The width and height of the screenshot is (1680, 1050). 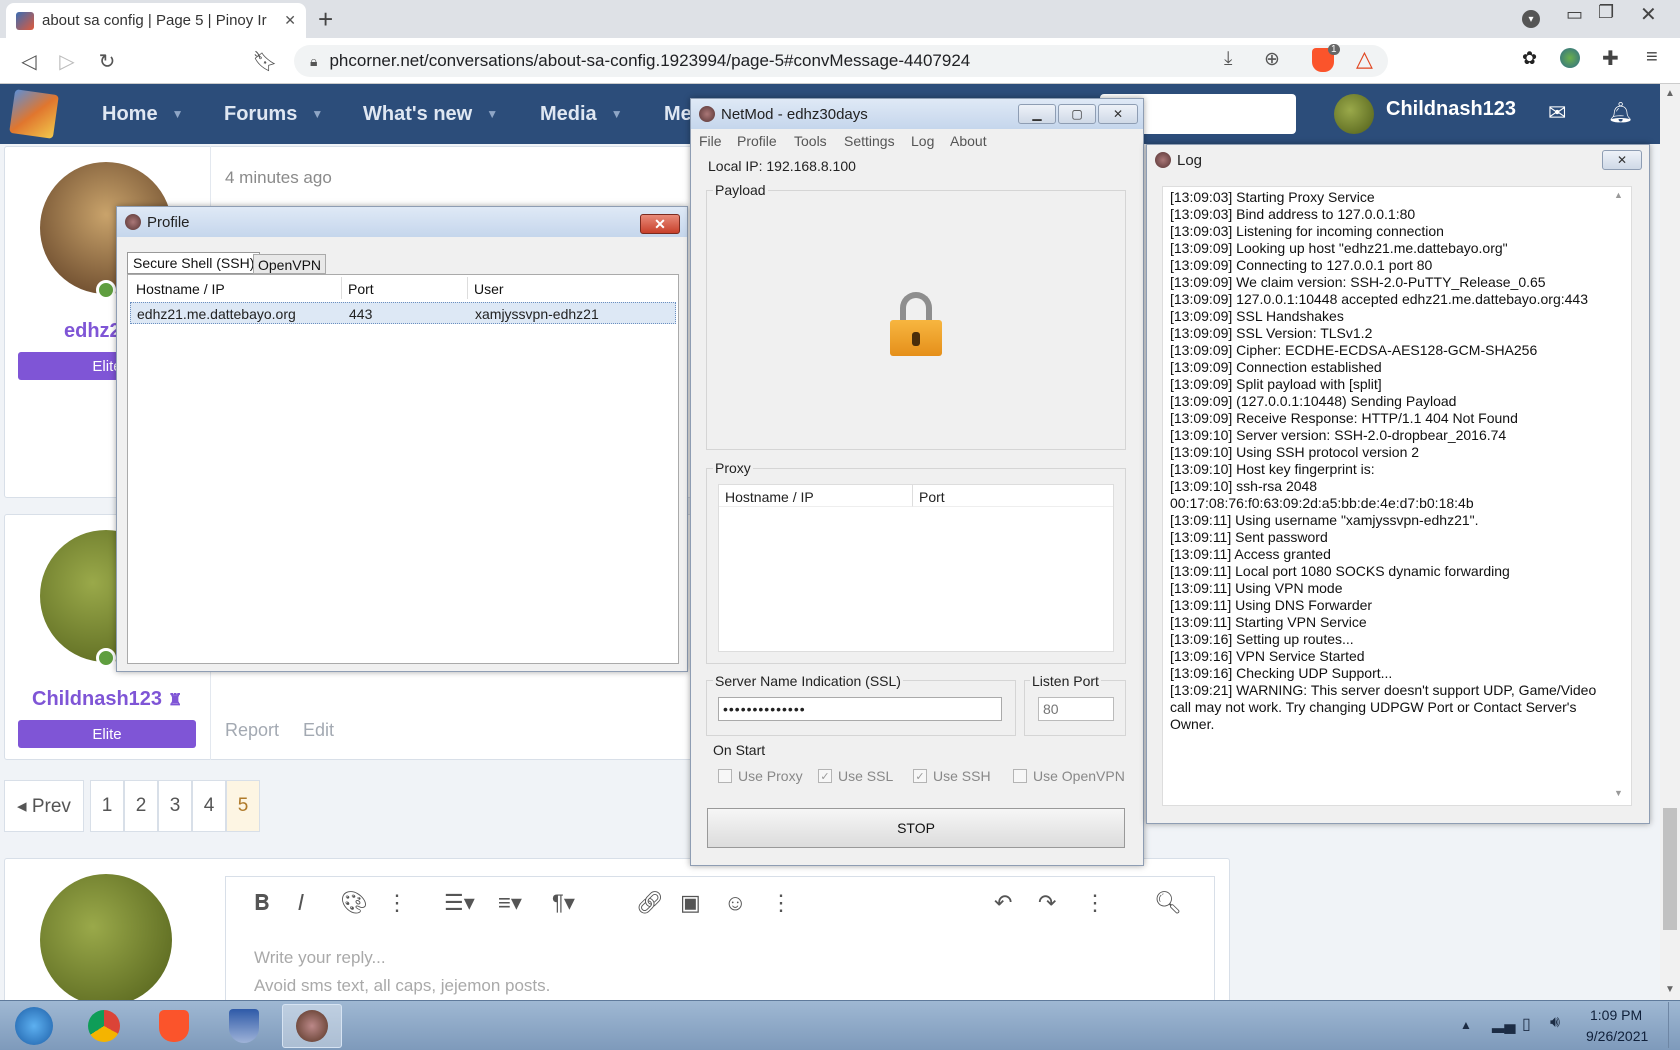 I want to click on menu-tools: Tools, so click(x=810, y=141).